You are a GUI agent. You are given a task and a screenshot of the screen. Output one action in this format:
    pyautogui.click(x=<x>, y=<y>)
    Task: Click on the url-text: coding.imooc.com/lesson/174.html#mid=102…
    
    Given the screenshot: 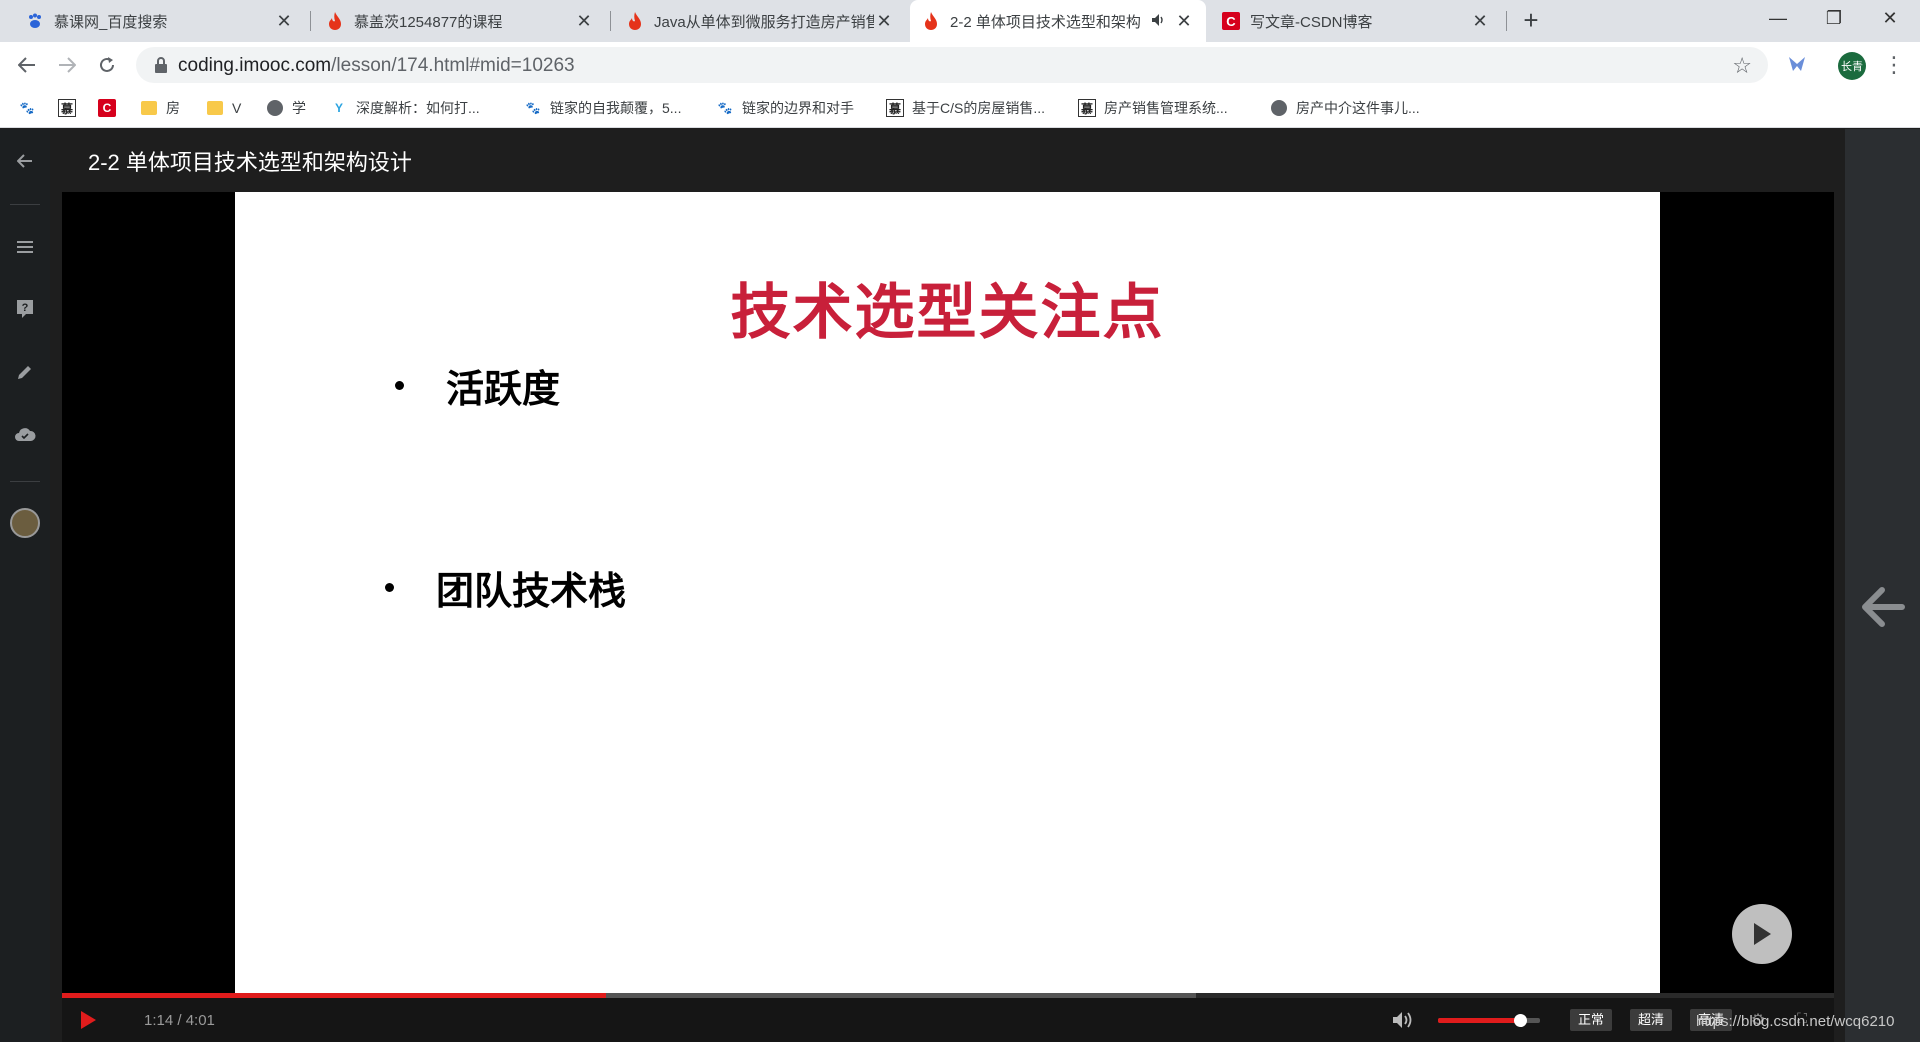 What is the action you would take?
    pyautogui.click(x=376, y=66)
    